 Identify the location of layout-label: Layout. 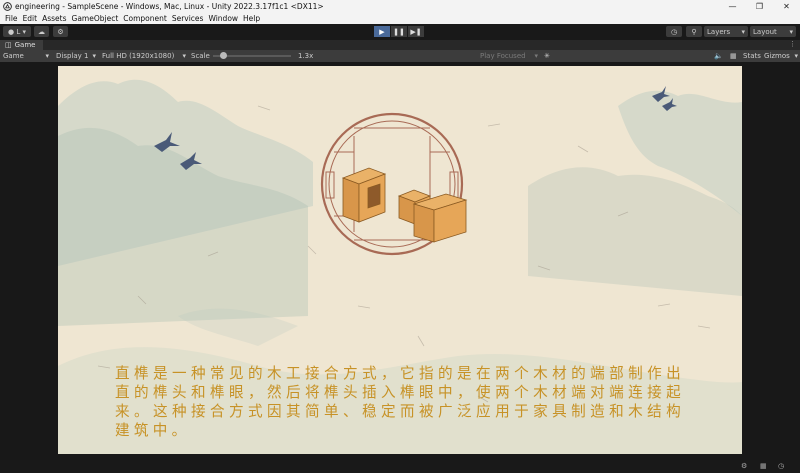
(765, 31).